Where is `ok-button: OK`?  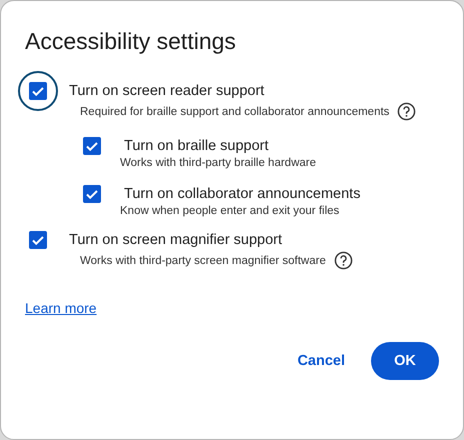
ok-button: OK is located at coordinates (405, 361).